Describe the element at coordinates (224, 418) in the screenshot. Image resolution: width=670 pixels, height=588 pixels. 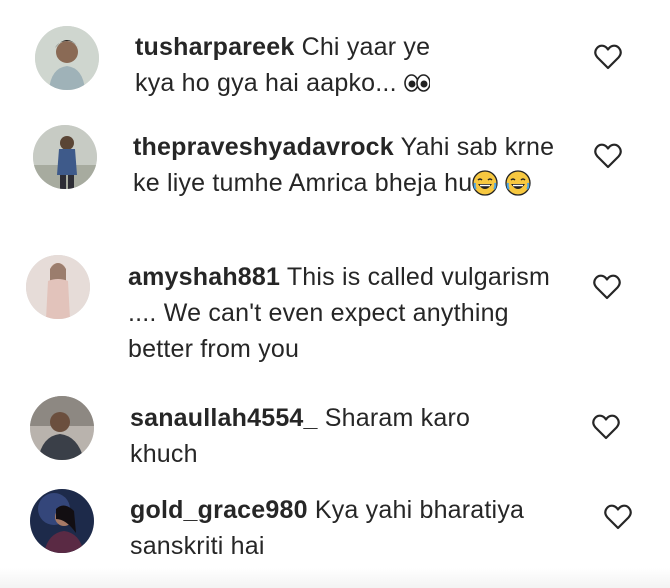
I see `comment-username: sanaullah4554_` at that location.